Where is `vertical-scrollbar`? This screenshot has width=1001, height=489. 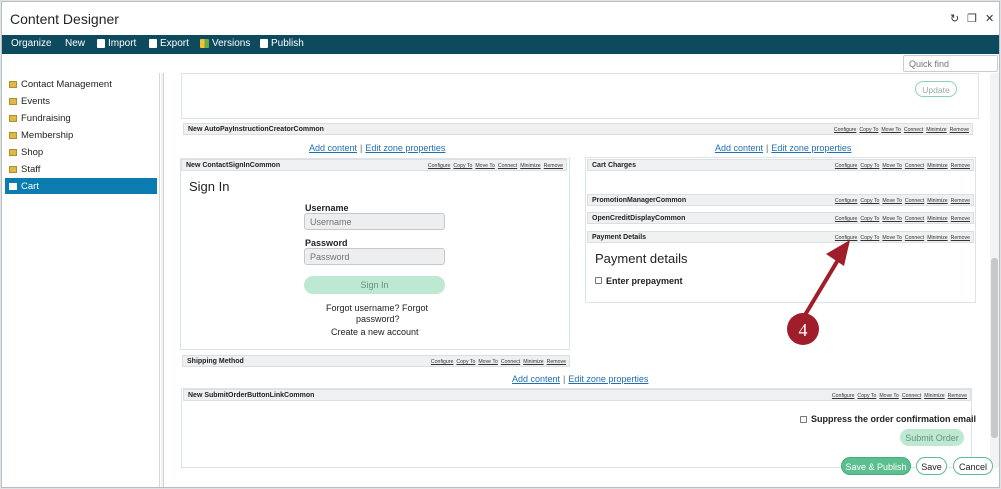 vertical-scrollbar is located at coordinates (994, 270).